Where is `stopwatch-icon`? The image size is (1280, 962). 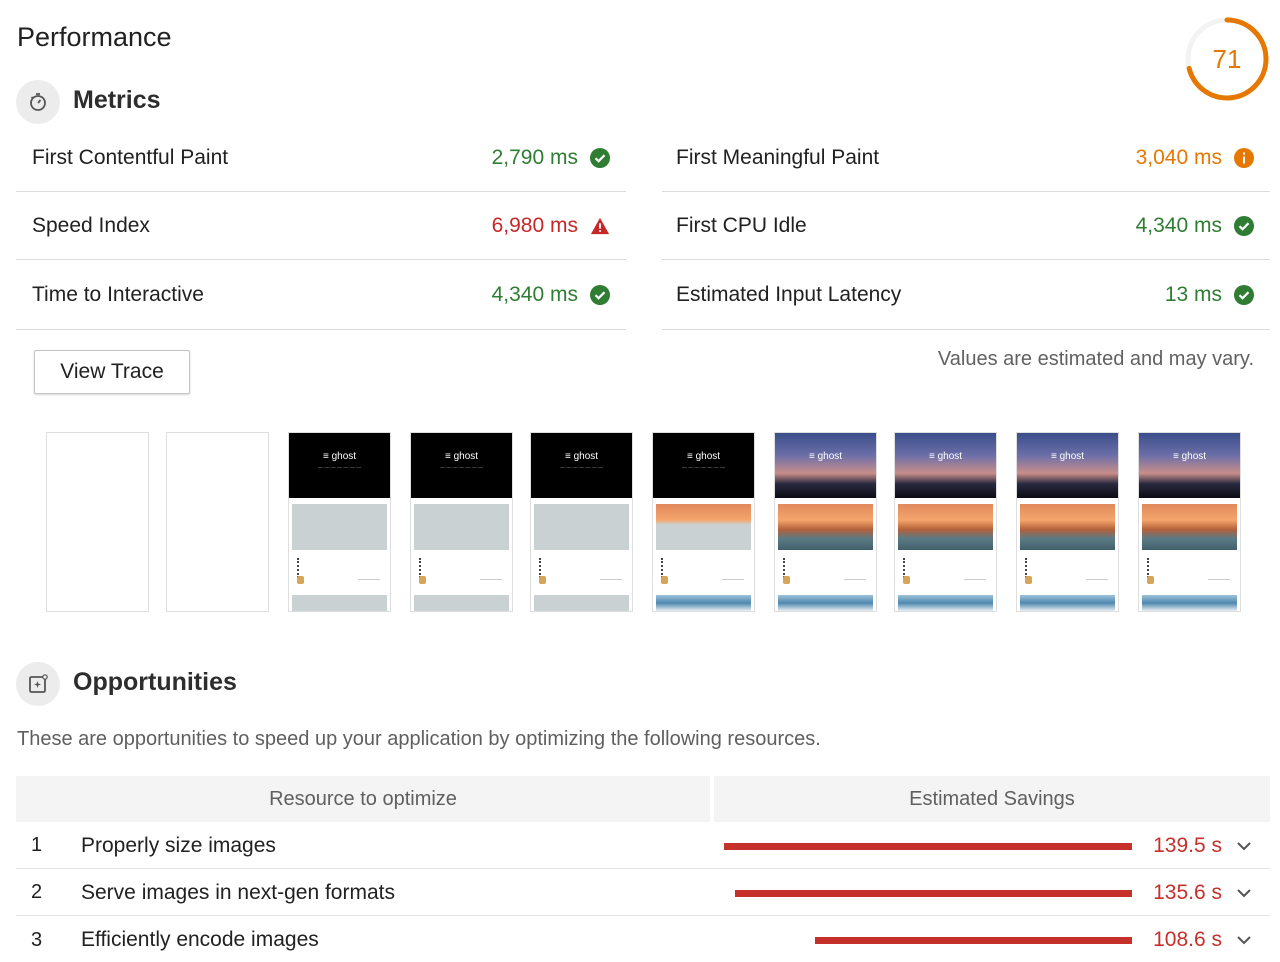 stopwatch-icon is located at coordinates (38, 102).